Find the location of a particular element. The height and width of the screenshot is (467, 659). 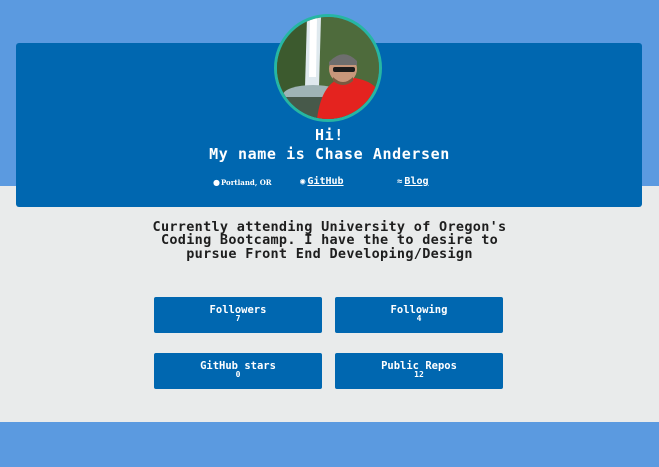

location-text: Portland, OR is located at coordinates (246, 182).